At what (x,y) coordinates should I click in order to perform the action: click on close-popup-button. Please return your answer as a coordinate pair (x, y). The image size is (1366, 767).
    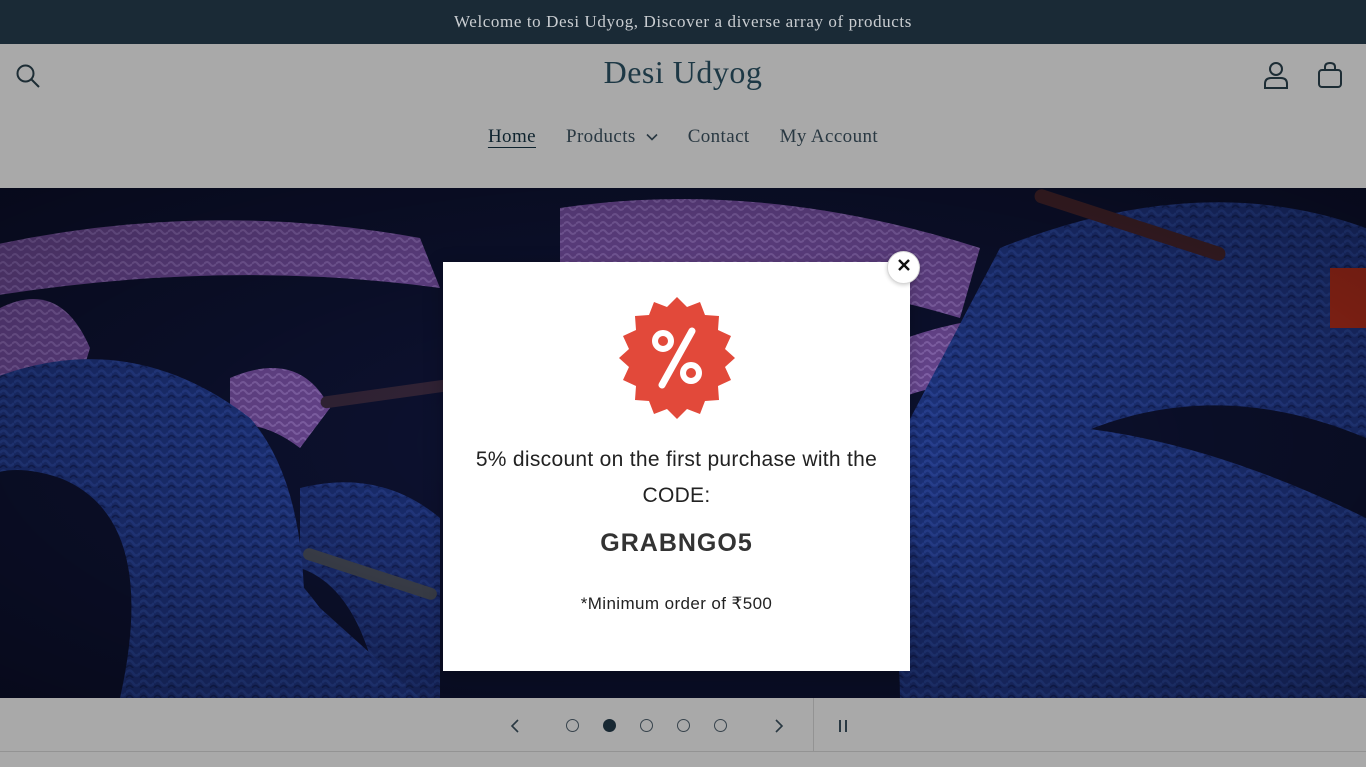
    Looking at the image, I should click on (903, 267).